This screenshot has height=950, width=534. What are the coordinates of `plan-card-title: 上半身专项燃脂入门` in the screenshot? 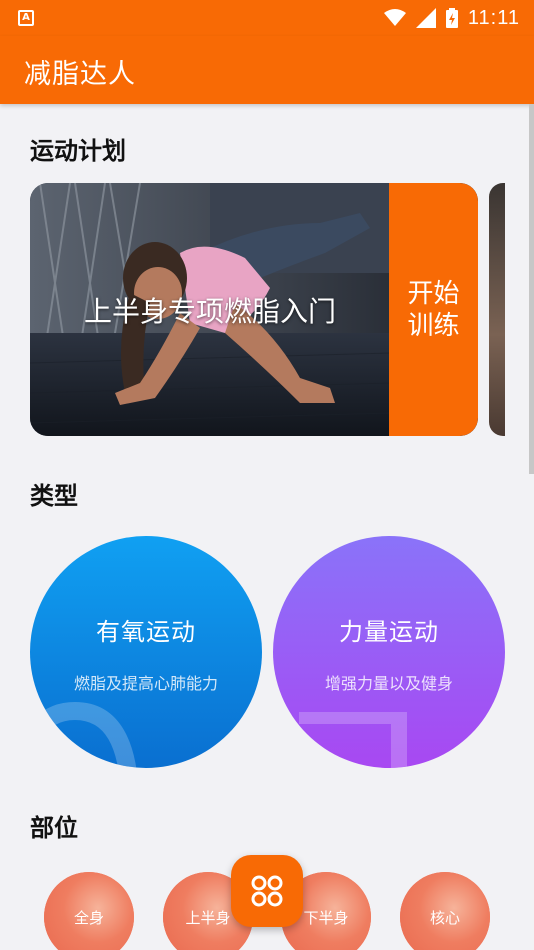 It's located at (209, 311).